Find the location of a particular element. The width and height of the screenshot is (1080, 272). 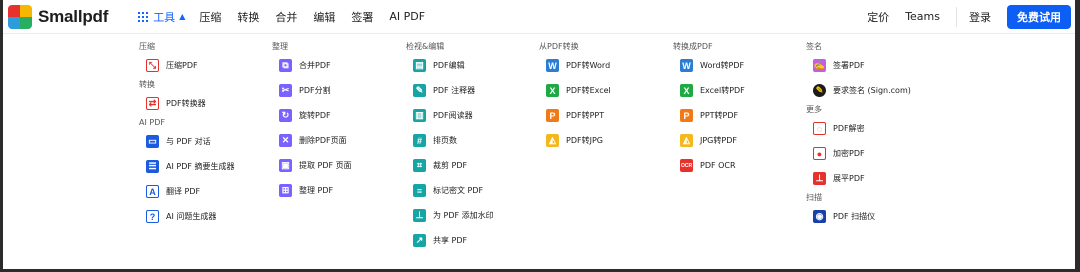

page-number-icon: # is located at coordinates (419, 140).